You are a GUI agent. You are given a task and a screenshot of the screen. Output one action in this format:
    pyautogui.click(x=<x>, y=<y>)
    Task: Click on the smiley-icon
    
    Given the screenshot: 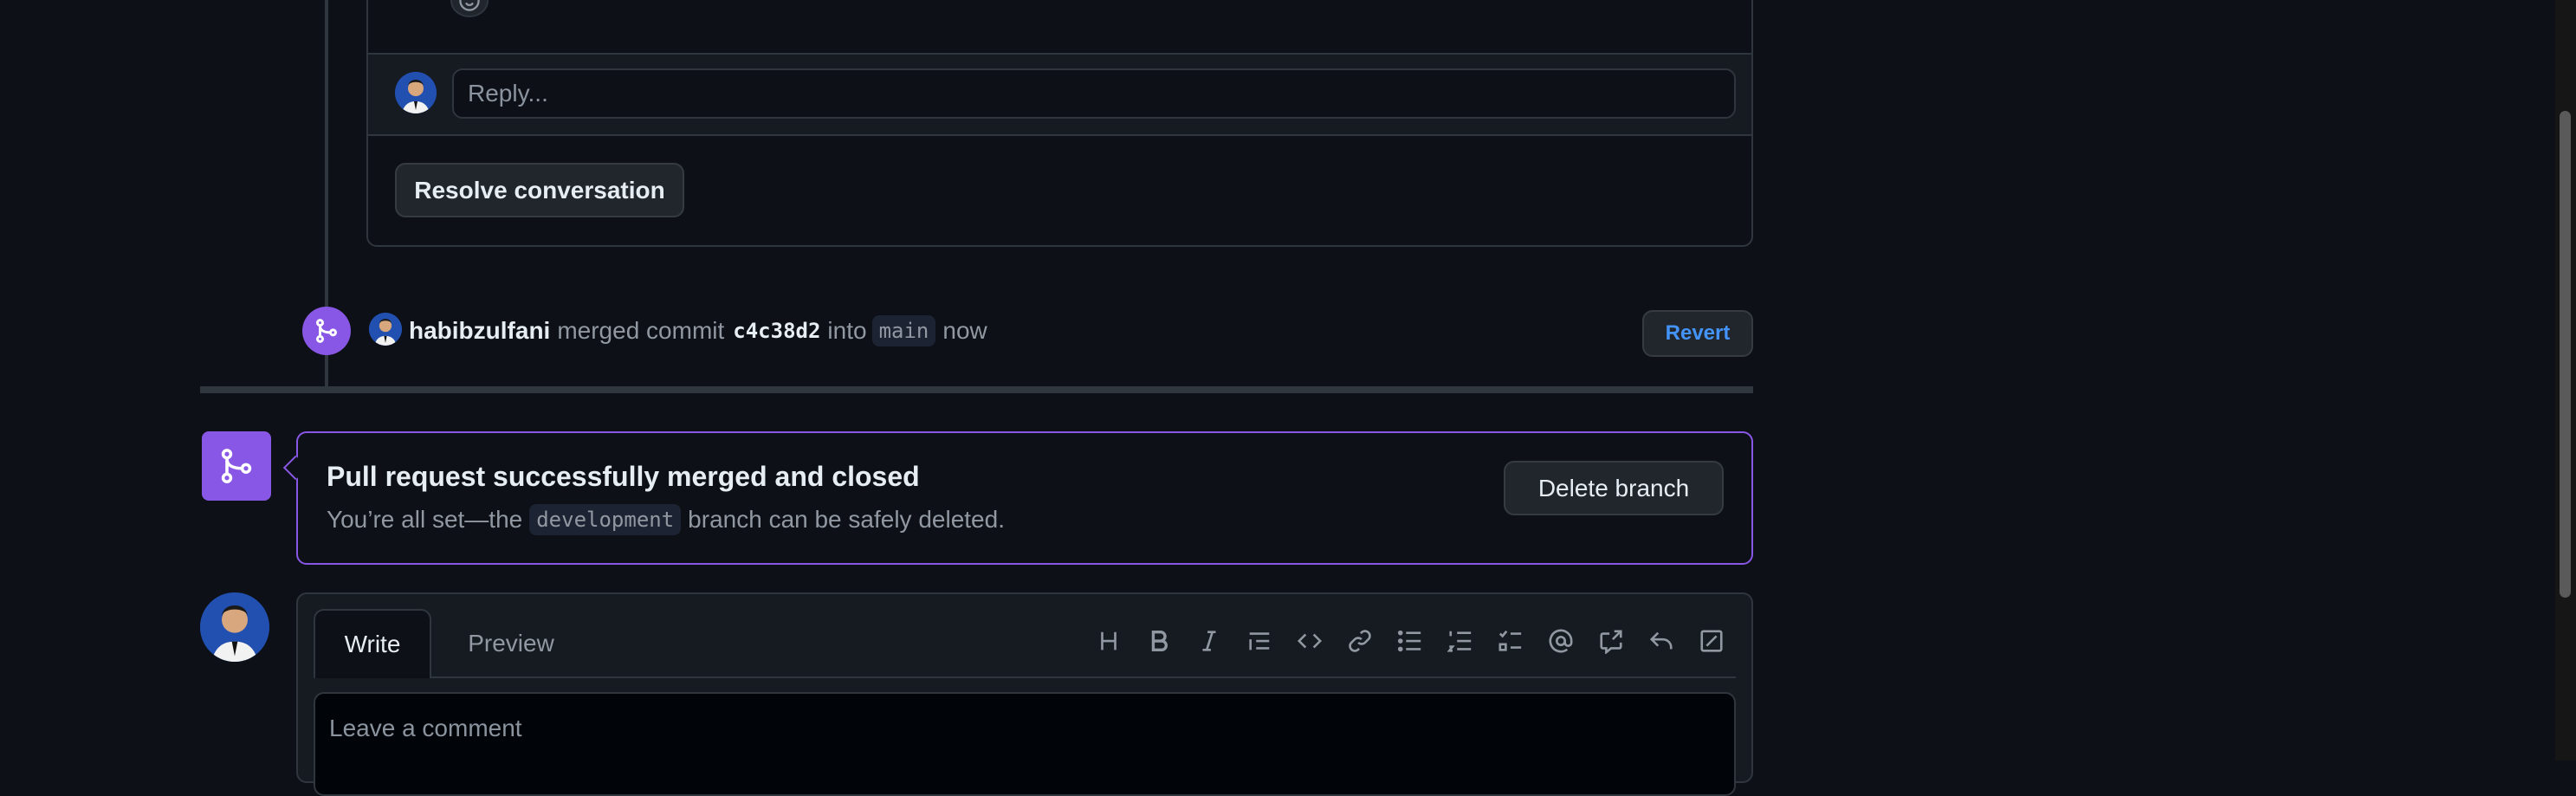 What is the action you would take?
    pyautogui.click(x=469, y=5)
    